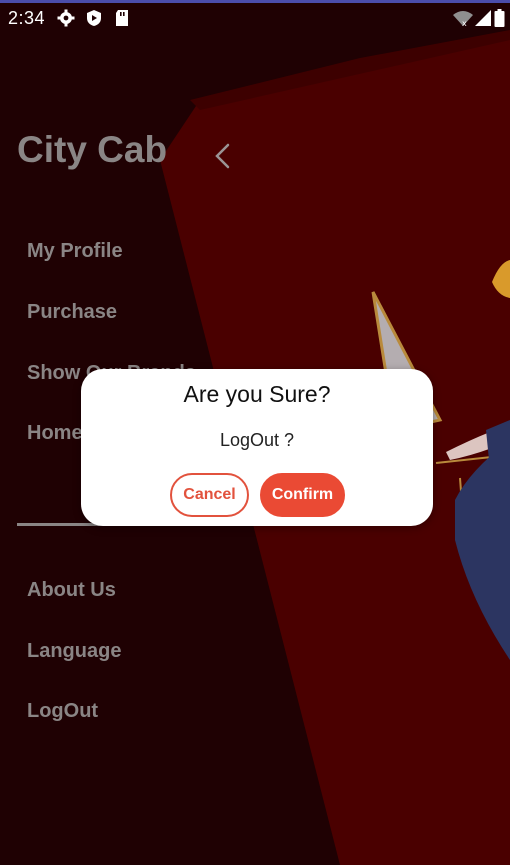 This screenshot has width=510, height=865. Describe the element at coordinates (71, 590) in the screenshot. I see `menu-item-about-us: About Us` at that location.